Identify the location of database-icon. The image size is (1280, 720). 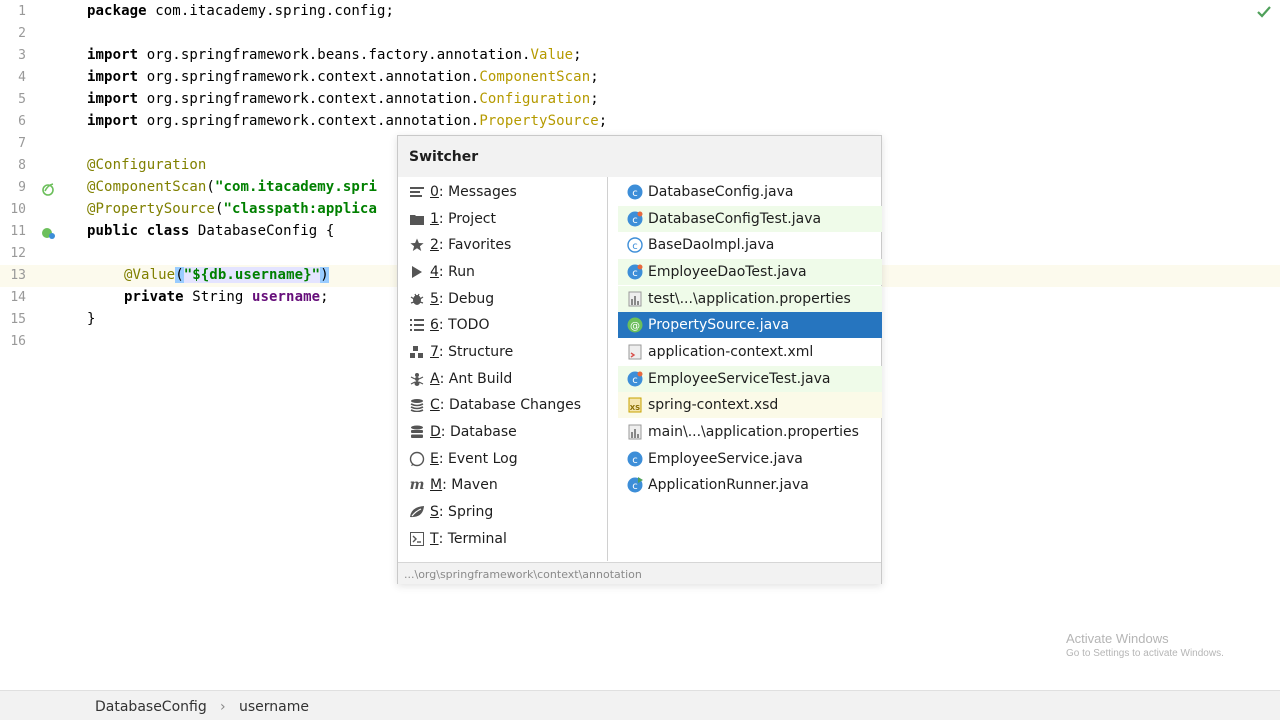
(417, 432).